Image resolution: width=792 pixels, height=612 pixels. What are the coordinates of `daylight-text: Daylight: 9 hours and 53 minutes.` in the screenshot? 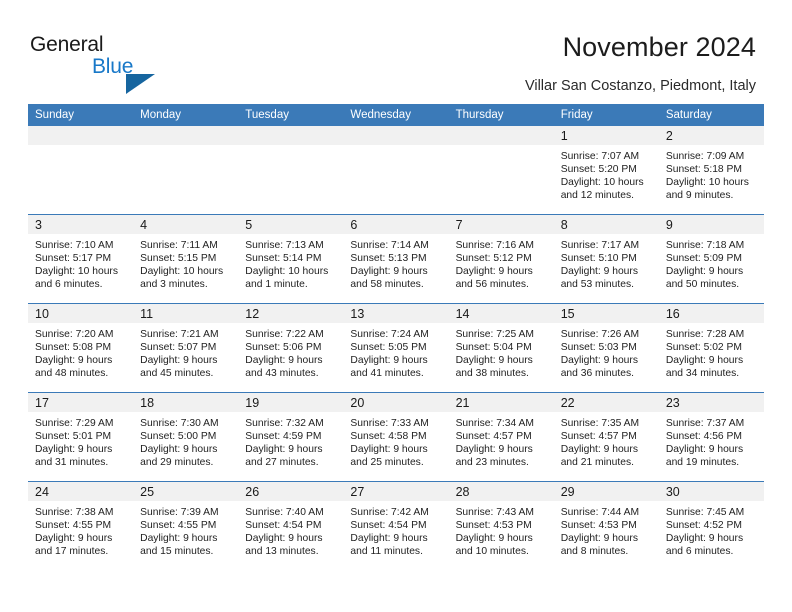 It's located at (599, 278).